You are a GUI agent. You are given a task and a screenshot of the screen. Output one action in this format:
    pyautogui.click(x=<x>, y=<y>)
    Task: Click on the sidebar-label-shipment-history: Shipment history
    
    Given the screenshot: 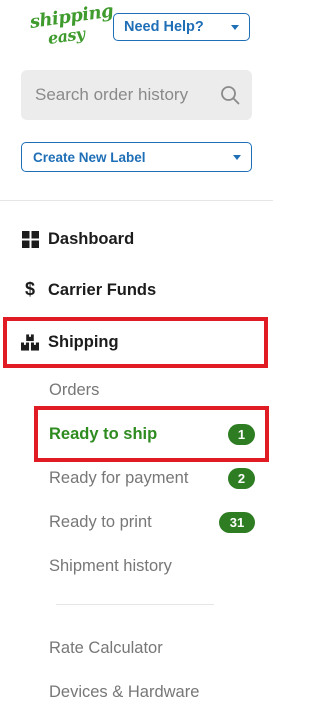 What is the action you would take?
    pyautogui.click(x=110, y=565)
    